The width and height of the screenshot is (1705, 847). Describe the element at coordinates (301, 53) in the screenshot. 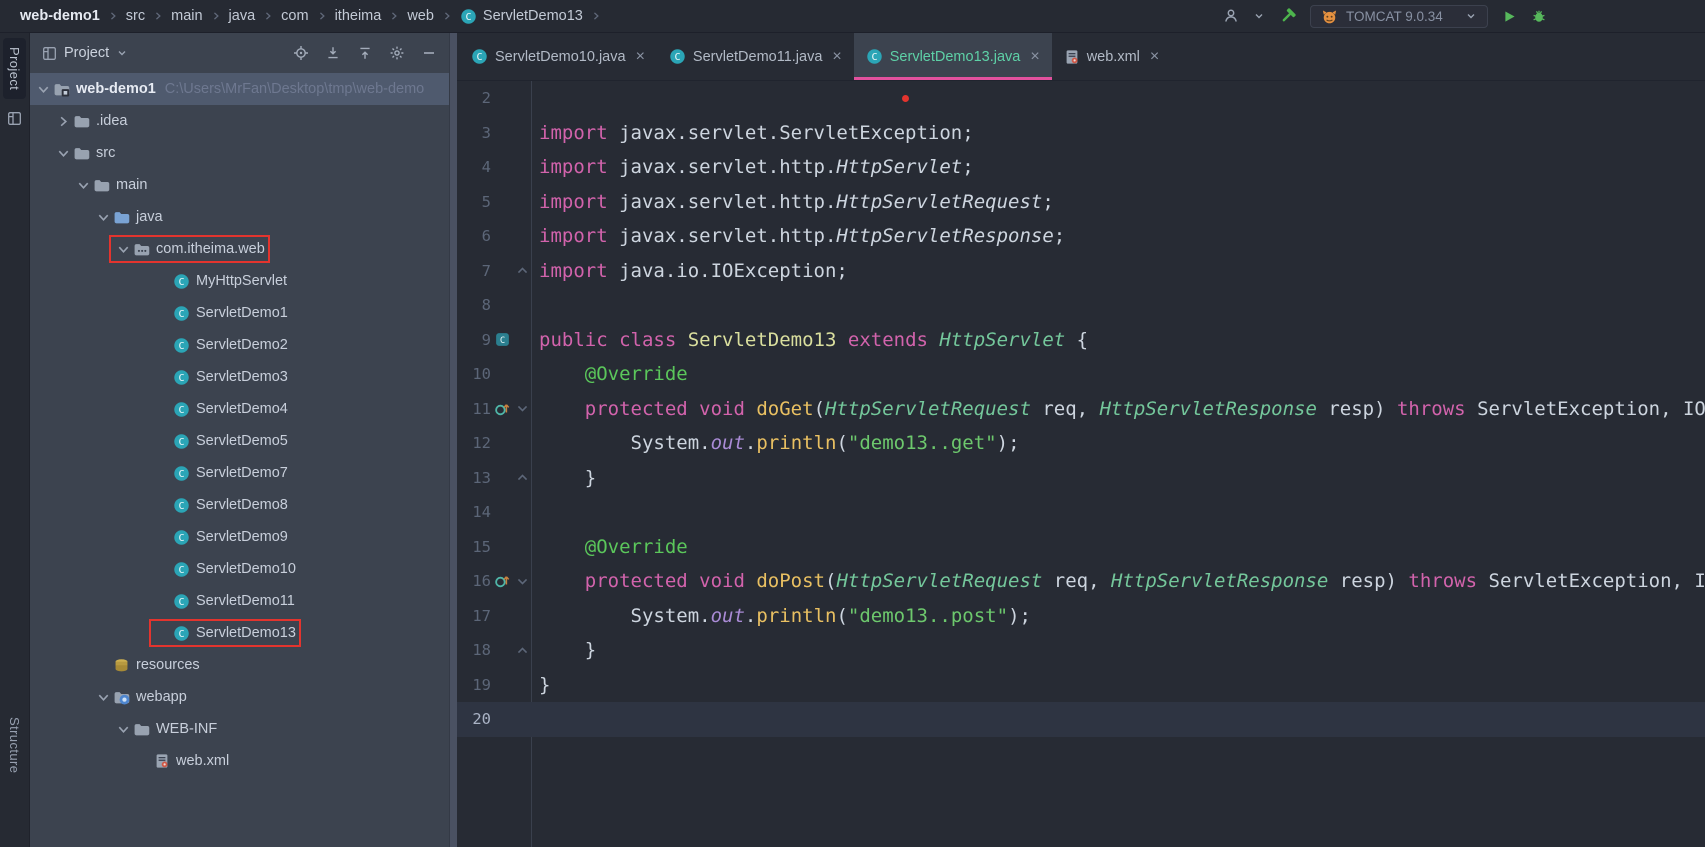

I see `locate-file-icon` at that location.